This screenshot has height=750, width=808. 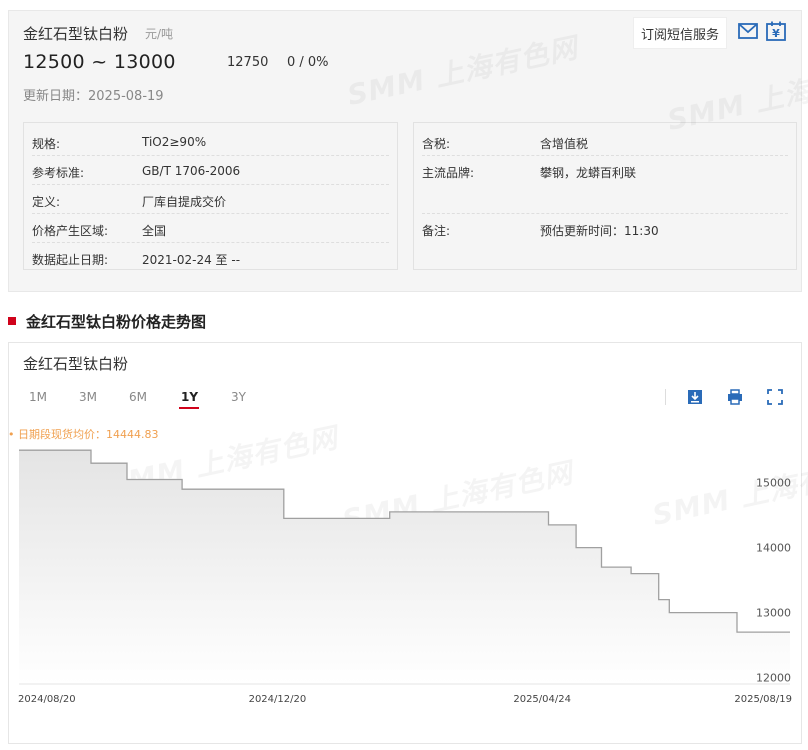 What do you see at coordinates (773, 548) in the screenshot?
I see `y-tick-label: 14000` at bounding box center [773, 548].